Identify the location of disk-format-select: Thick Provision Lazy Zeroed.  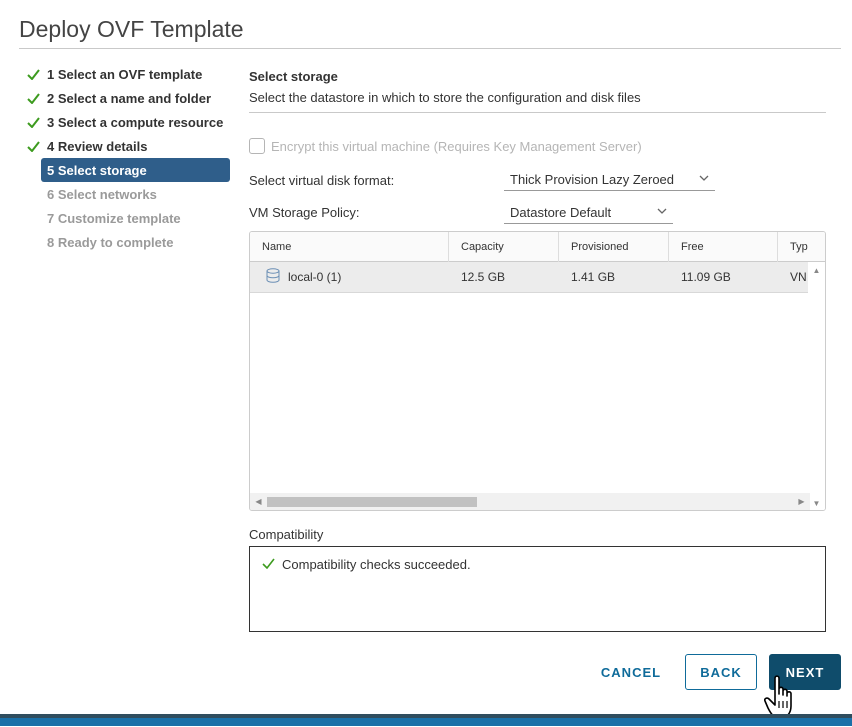
(609, 180).